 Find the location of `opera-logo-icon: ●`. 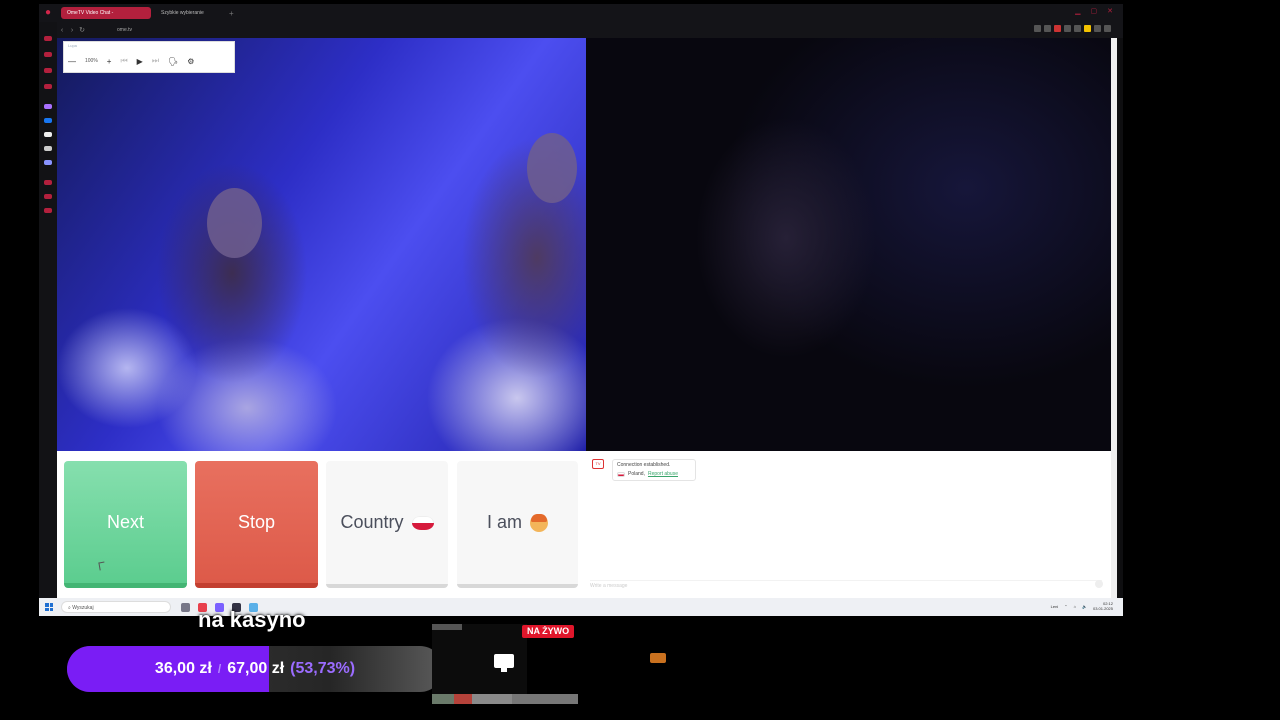

opera-logo-icon: ● is located at coordinates (48, 13).